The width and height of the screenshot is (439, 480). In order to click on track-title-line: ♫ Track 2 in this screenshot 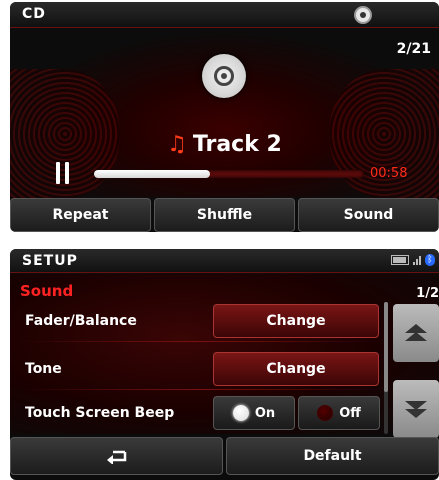, I will do `click(224, 144)`.